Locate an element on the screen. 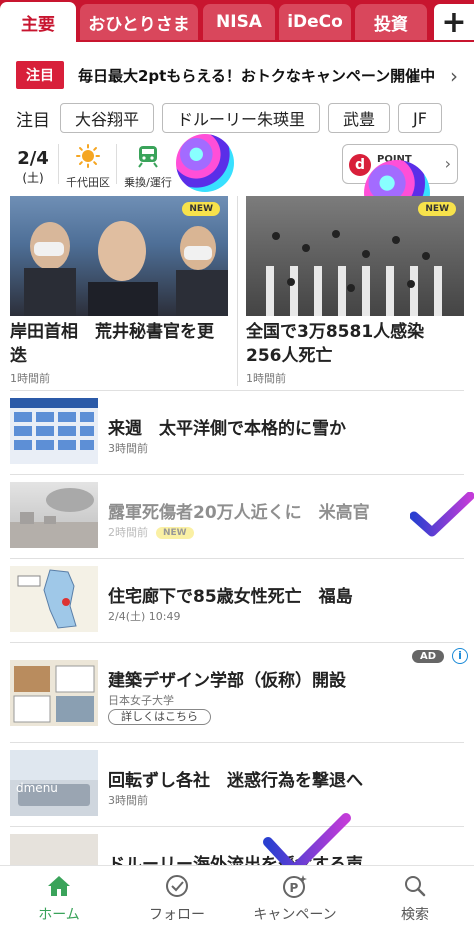 The image size is (474, 929). search-icon is located at coordinates (415, 886).